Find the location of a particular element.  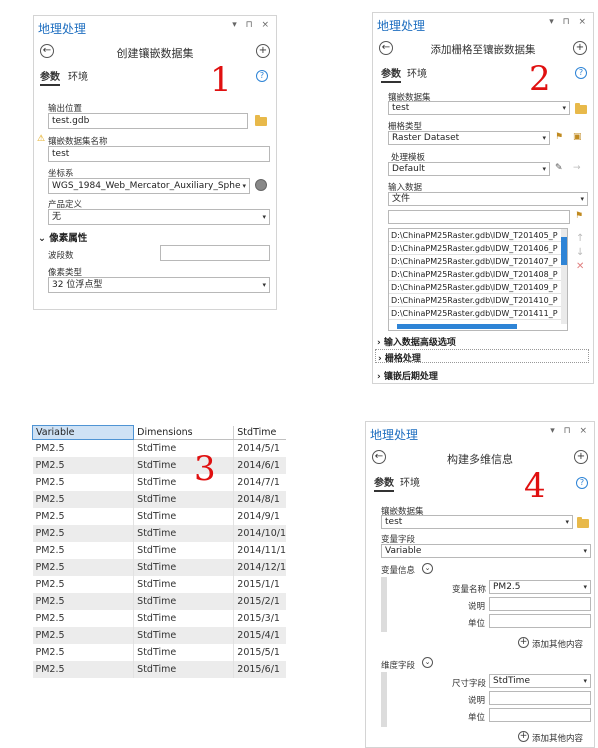

panel-title: 地理处理 is located at coordinates (394, 435).